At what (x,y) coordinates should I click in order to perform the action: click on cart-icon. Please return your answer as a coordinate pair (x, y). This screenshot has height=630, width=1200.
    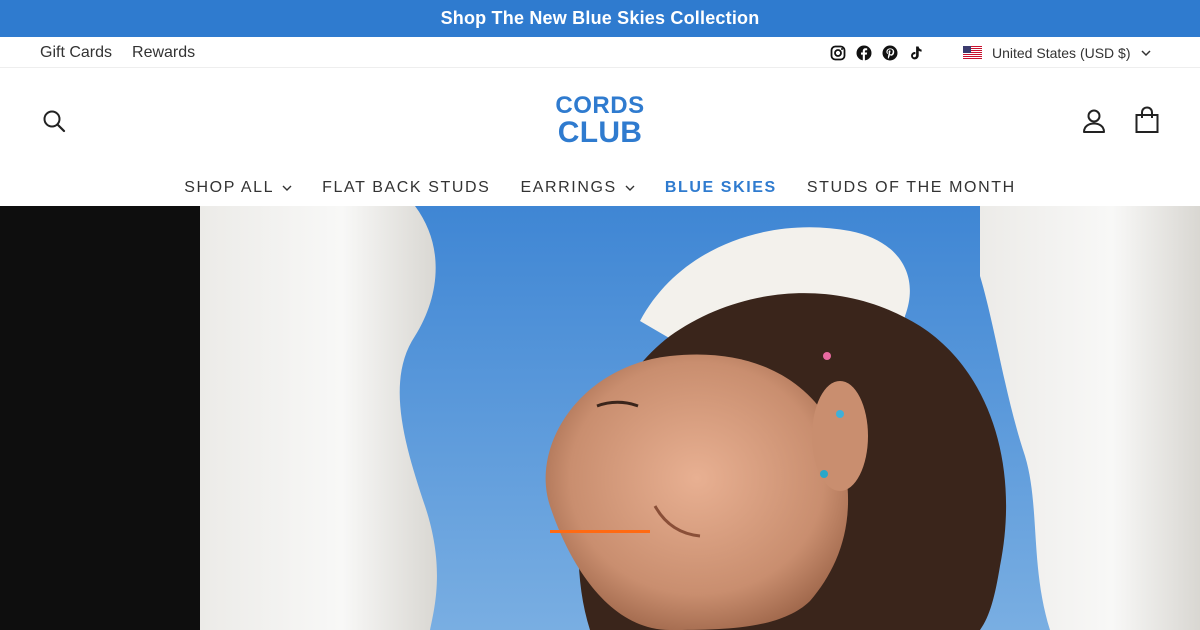
    Looking at the image, I should click on (1147, 120).